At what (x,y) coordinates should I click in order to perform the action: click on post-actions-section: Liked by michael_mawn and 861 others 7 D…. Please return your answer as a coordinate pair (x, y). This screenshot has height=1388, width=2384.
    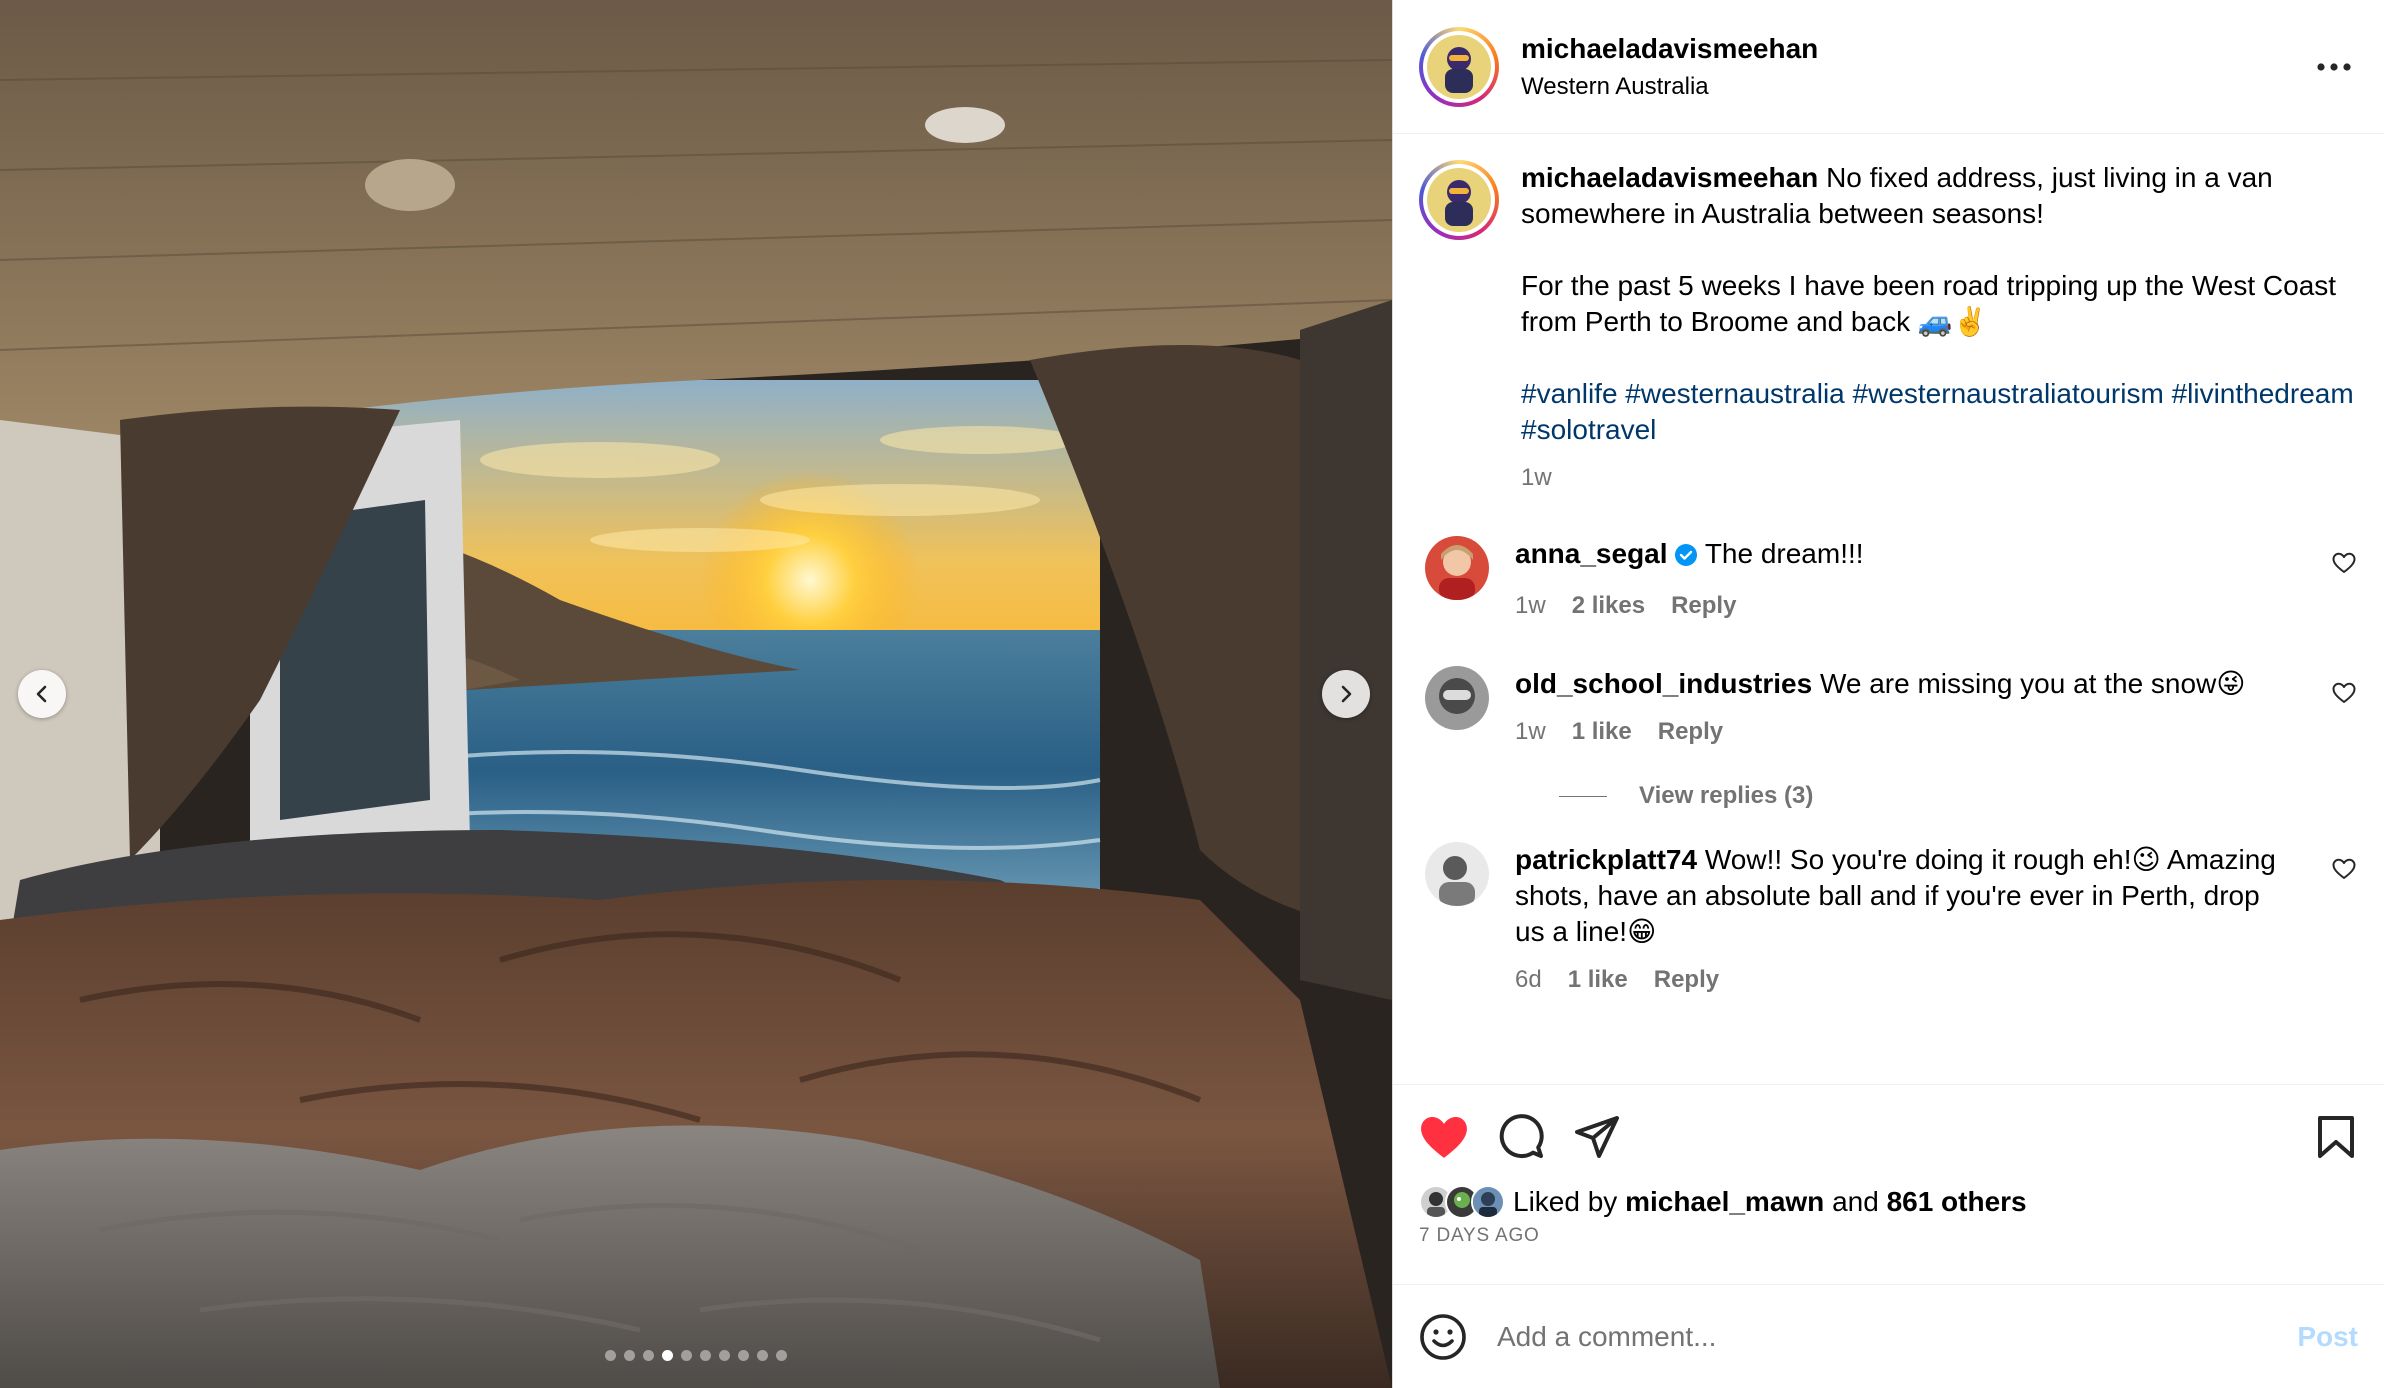
    Looking at the image, I should click on (1888, 1184).